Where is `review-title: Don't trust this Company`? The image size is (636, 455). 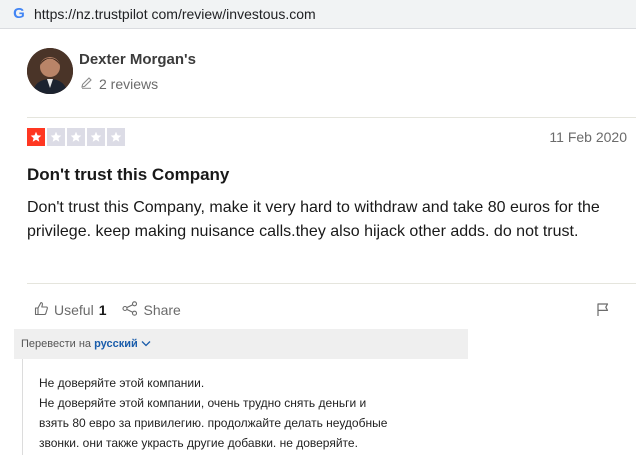
review-title: Don't trust this Company is located at coordinates (128, 175).